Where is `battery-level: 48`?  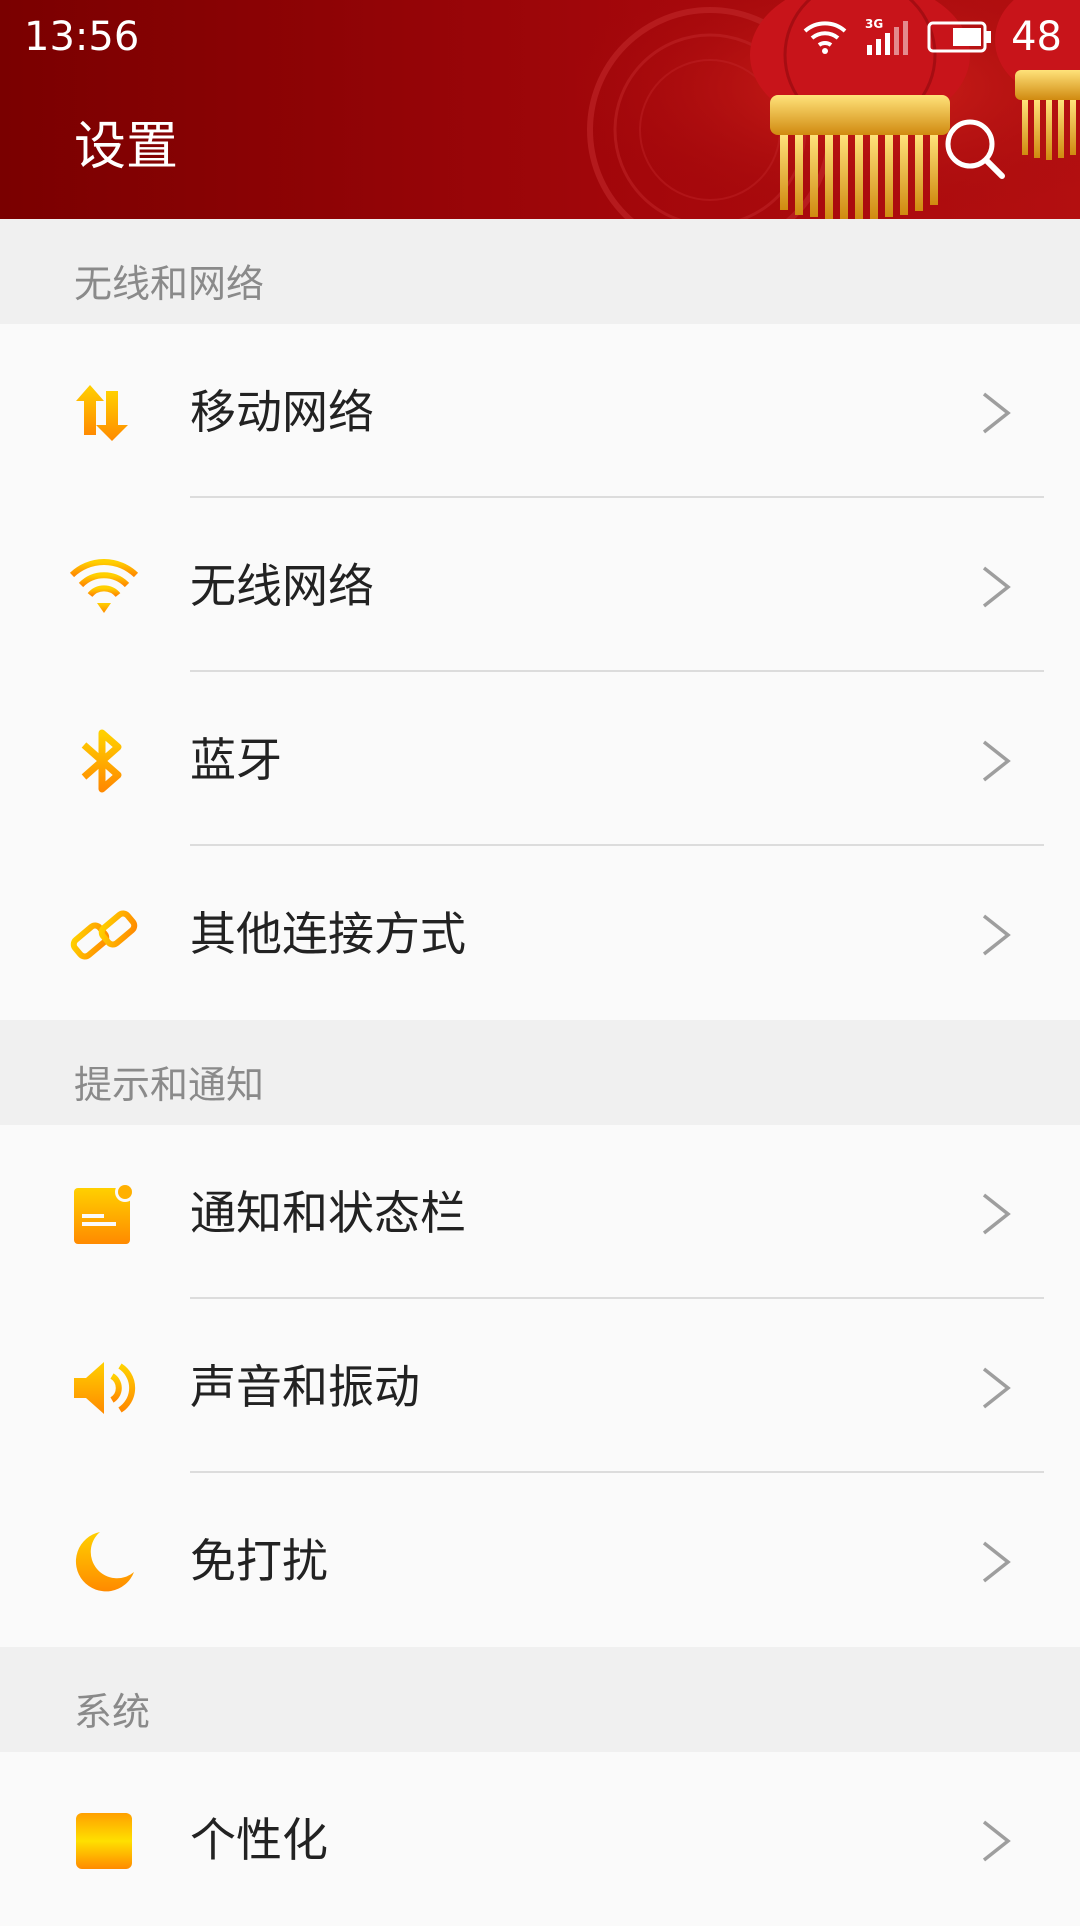
battery-level: 48 is located at coordinates (1036, 37).